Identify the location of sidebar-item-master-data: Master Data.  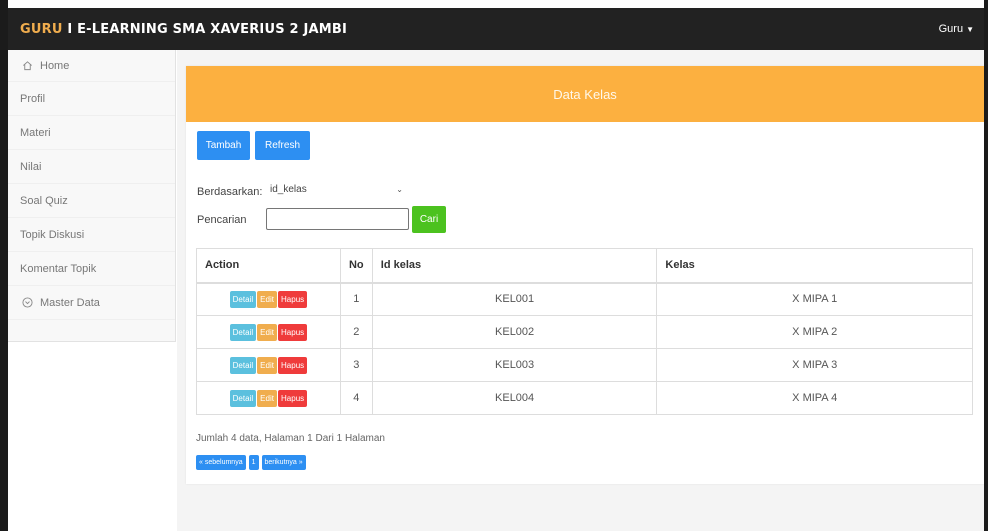
(91, 303).